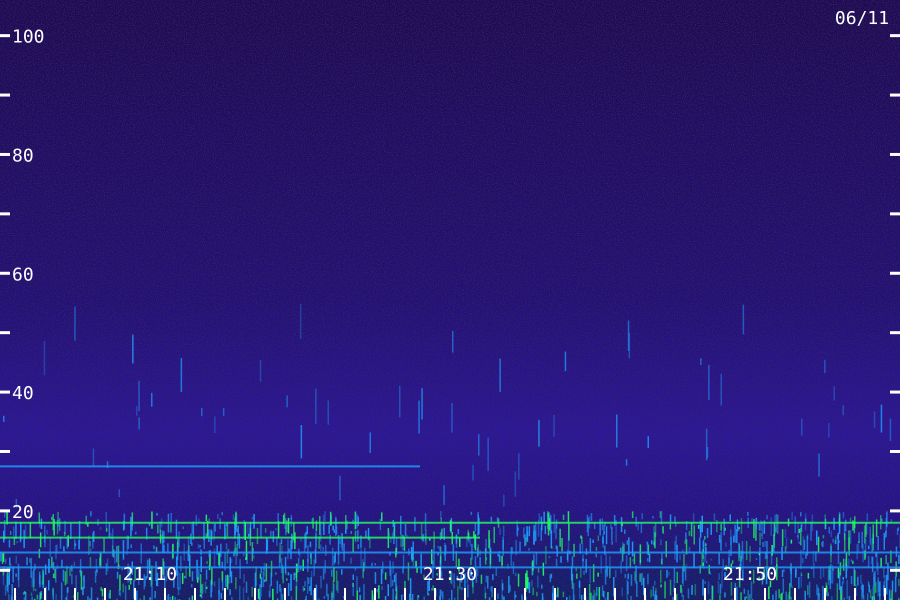 This screenshot has width=900, height=600. Describe the element at coordinates (450, 574) in the screenshot. I see `x-tick-label: 21:30` at that location.